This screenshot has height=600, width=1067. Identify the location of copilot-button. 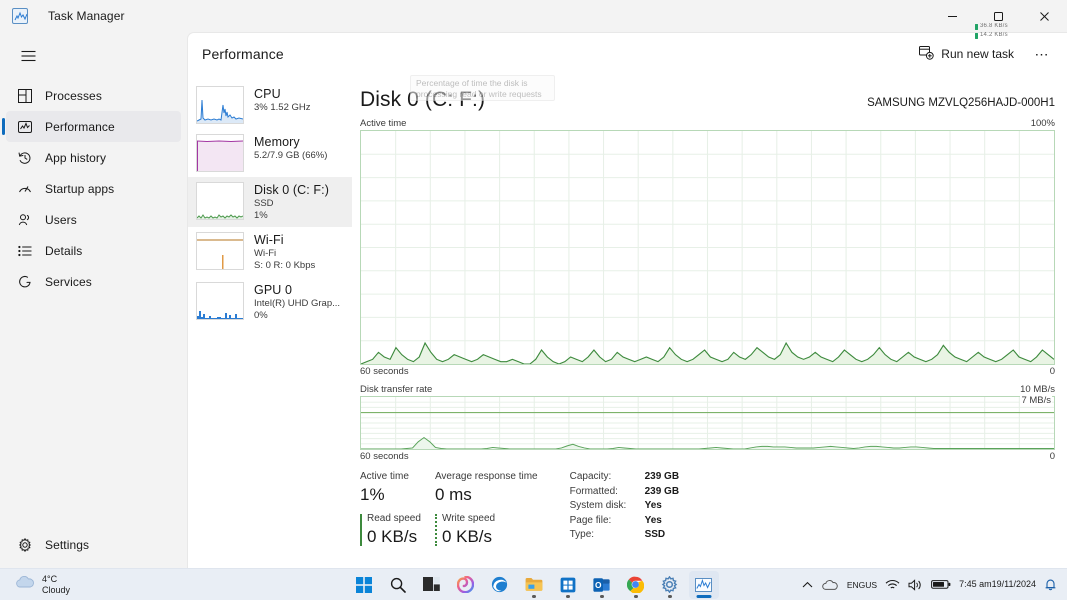
(466, 585).